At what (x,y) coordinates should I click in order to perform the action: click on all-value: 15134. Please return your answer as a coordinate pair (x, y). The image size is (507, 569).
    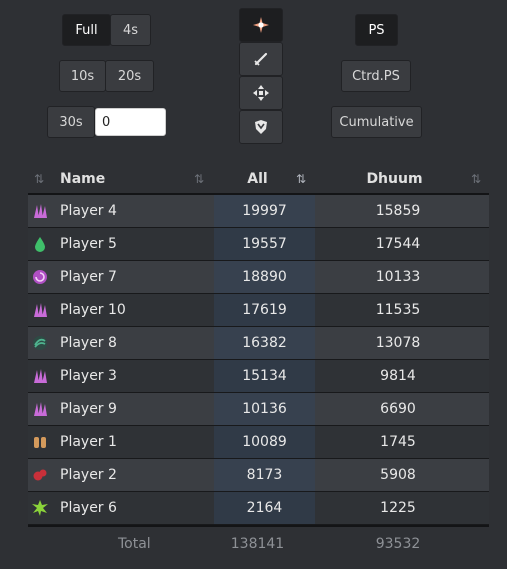
    Looking at the image, I should click on (264, 376).